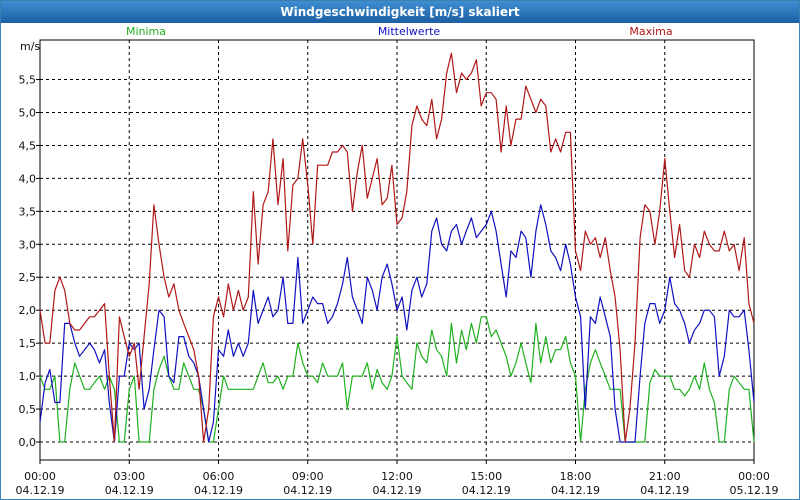  Describe the element at coordinates (409, 31) in the screenshot. I see `legend-mittelwerte: Mittelwerte` at that location.